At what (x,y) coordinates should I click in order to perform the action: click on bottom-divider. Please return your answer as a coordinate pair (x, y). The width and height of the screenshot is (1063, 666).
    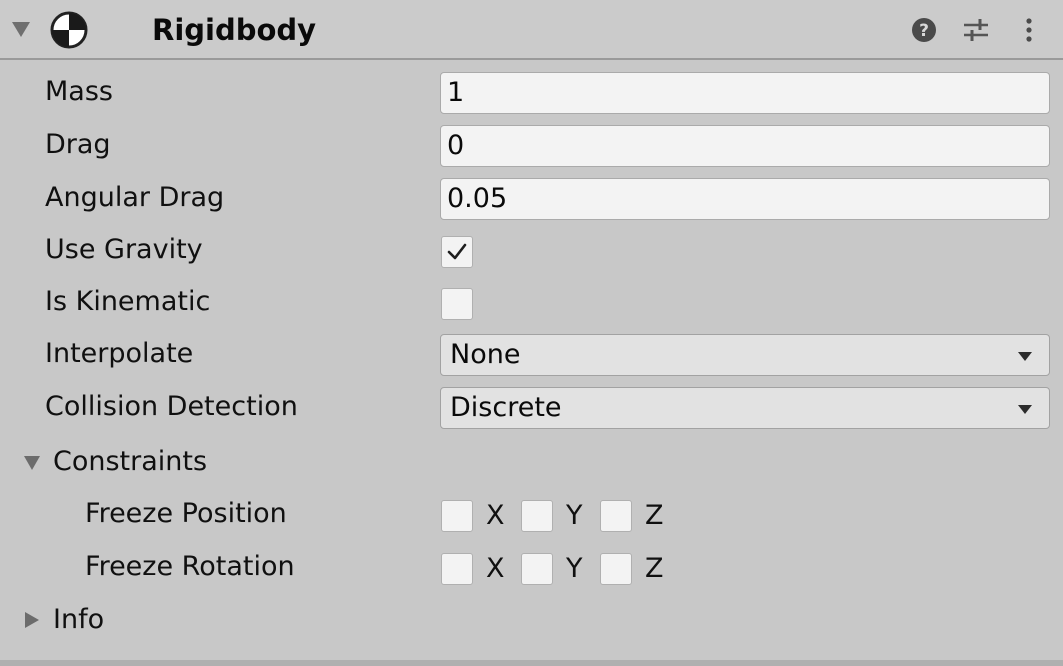
    Looking at the image, I should click on (531, 663).